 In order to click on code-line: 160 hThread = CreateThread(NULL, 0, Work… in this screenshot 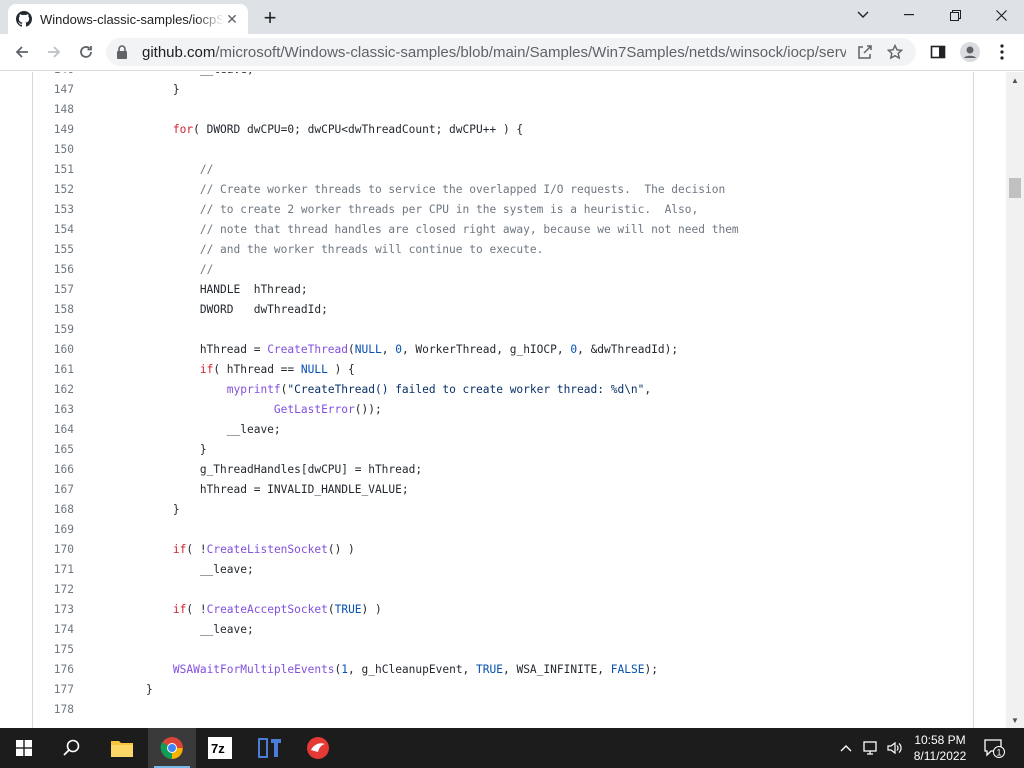, I will do `click(503, 350)`.